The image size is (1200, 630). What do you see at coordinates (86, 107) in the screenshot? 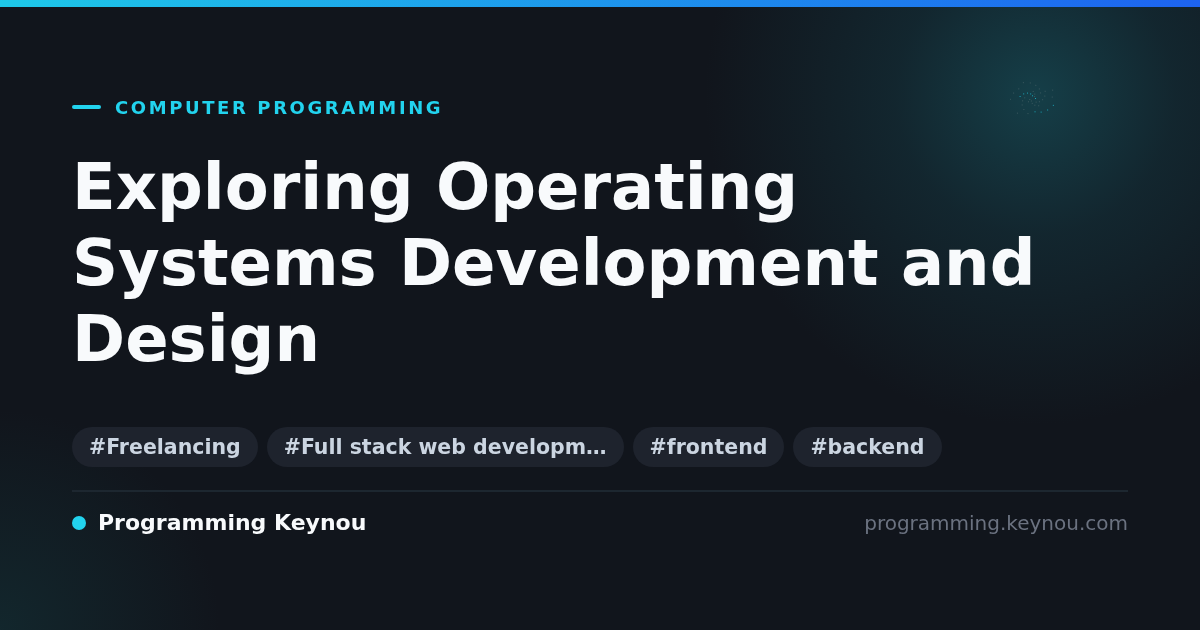
I see `dash-icon` at bounding box center [86, 107].